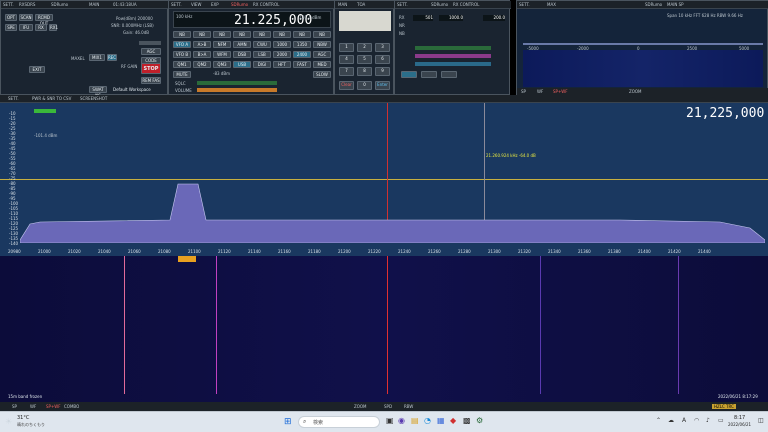  What do you see at coordinates (11, 17) in the screenshot?
I see `opt-button: OPT` at bounding box center [11, 17].